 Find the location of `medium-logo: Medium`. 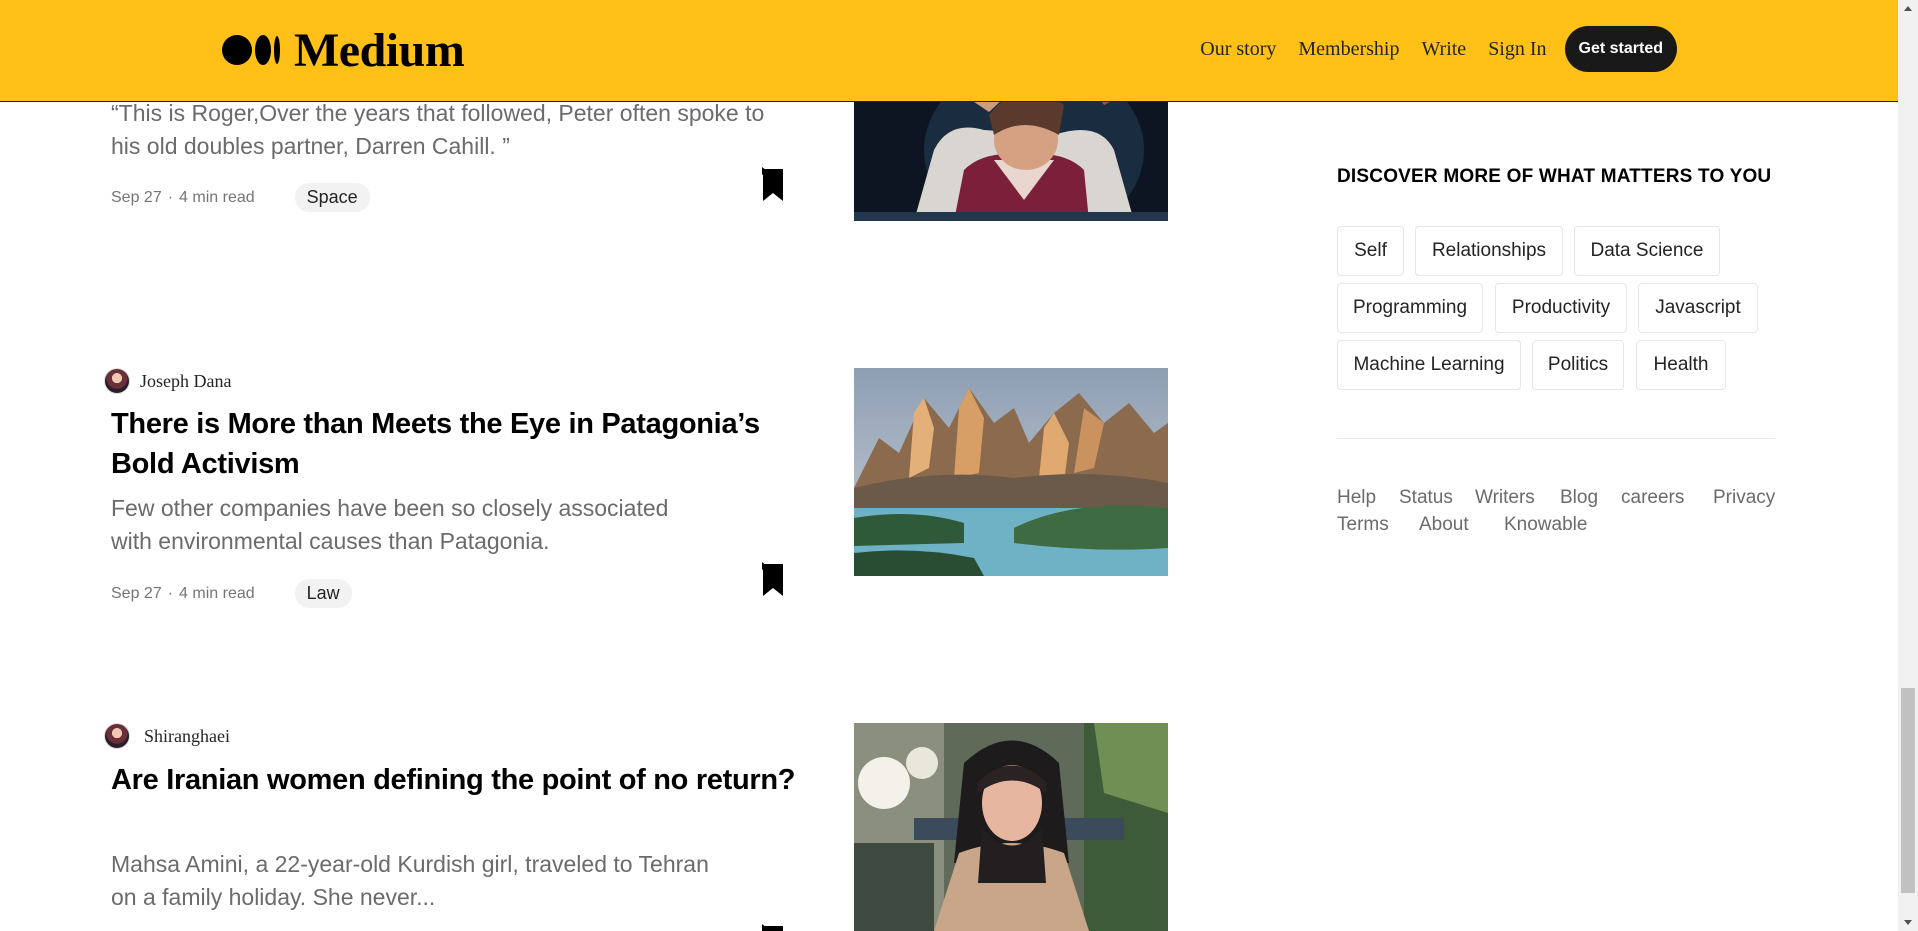

medium-logo: Medium is located at coordinates (343, 50).